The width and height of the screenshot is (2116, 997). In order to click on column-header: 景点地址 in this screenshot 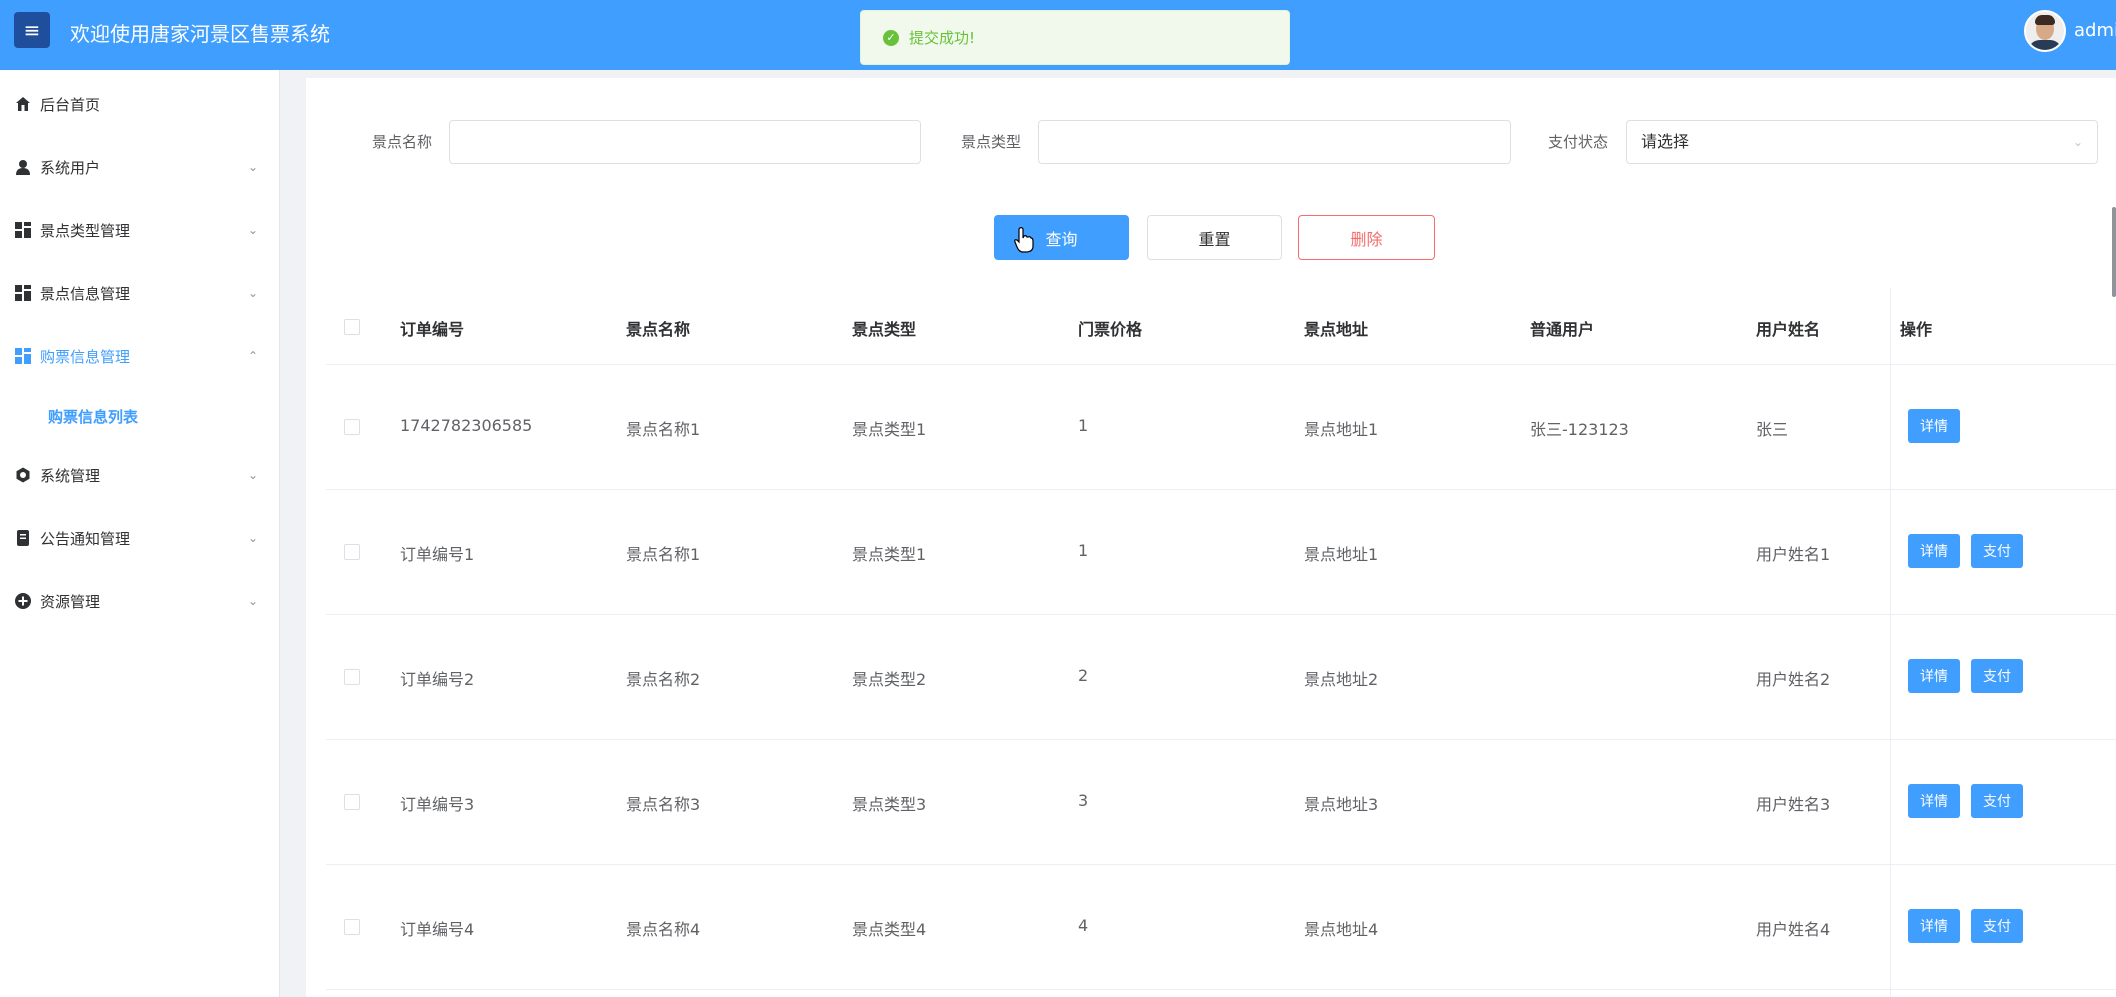, I will do `click(1336, 329)`.